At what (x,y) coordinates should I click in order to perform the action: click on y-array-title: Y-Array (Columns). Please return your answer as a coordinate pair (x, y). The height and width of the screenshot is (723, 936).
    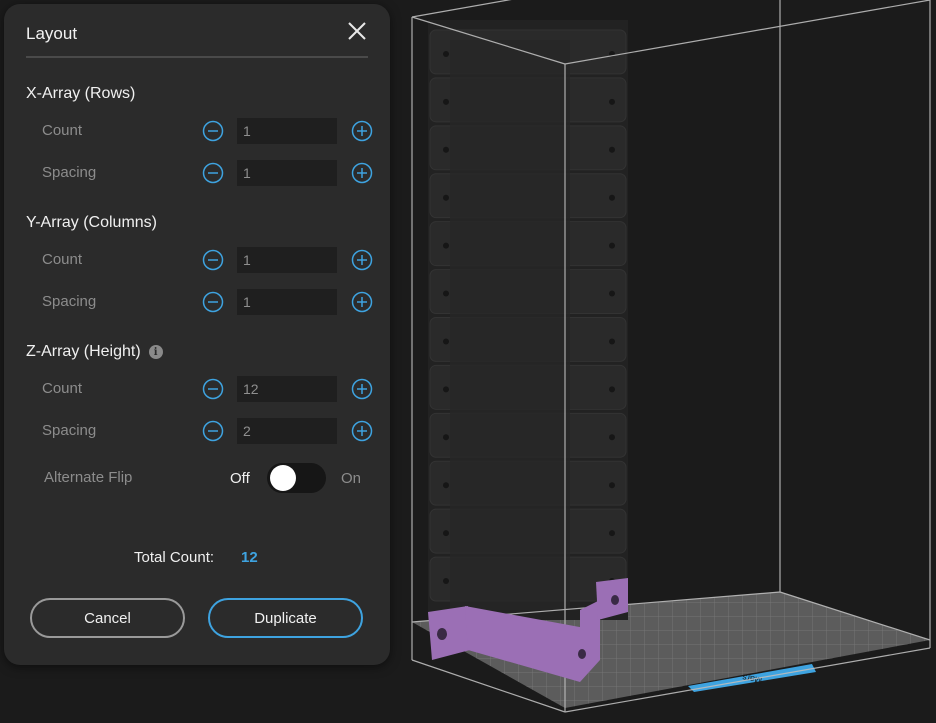
    Looking at the image, I should click on (91, 222).